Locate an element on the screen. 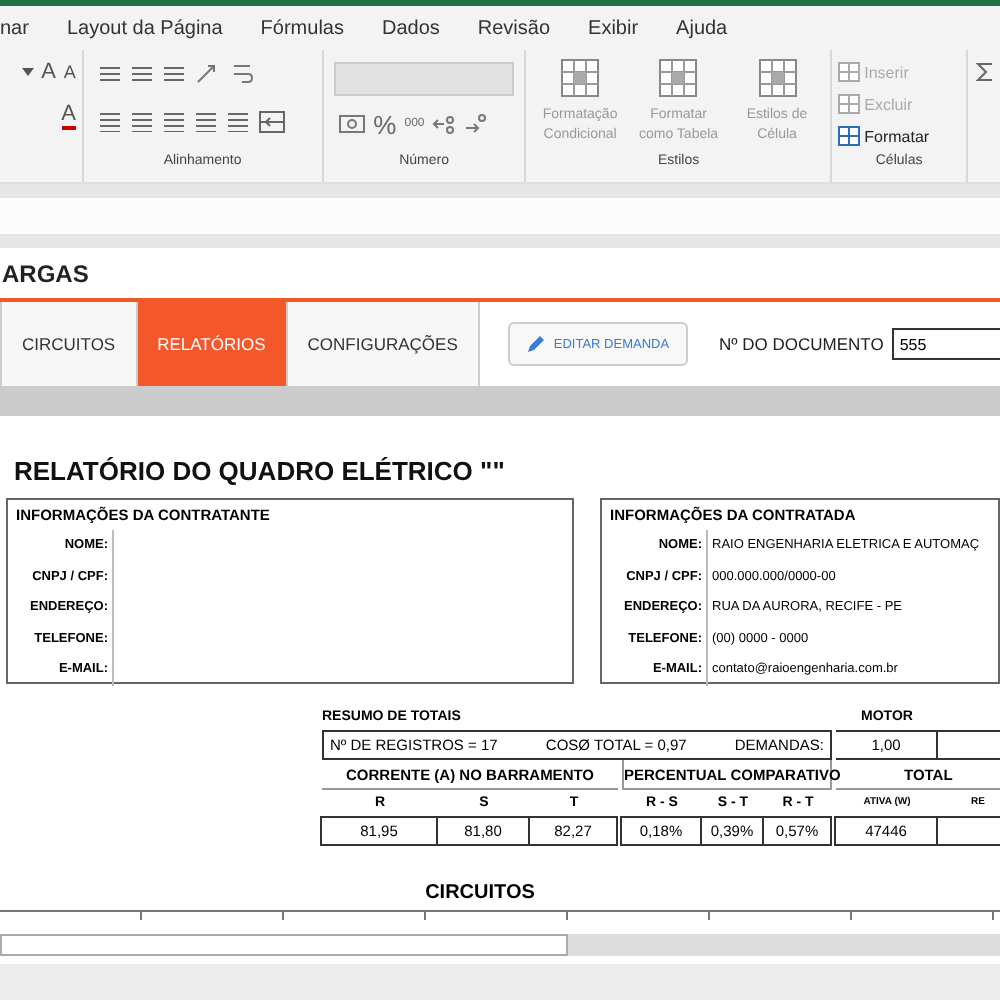 The image size is (1000, 1000). percent-button: % is located at coordinates (385, 124).